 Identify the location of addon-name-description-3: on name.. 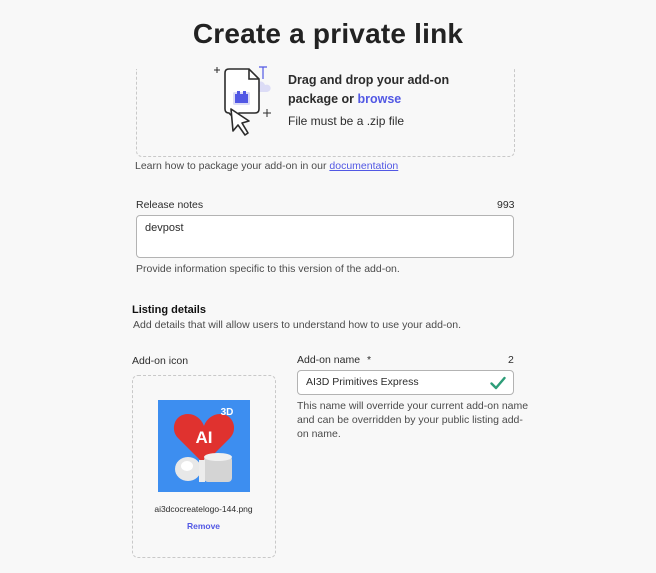
(319, 434).